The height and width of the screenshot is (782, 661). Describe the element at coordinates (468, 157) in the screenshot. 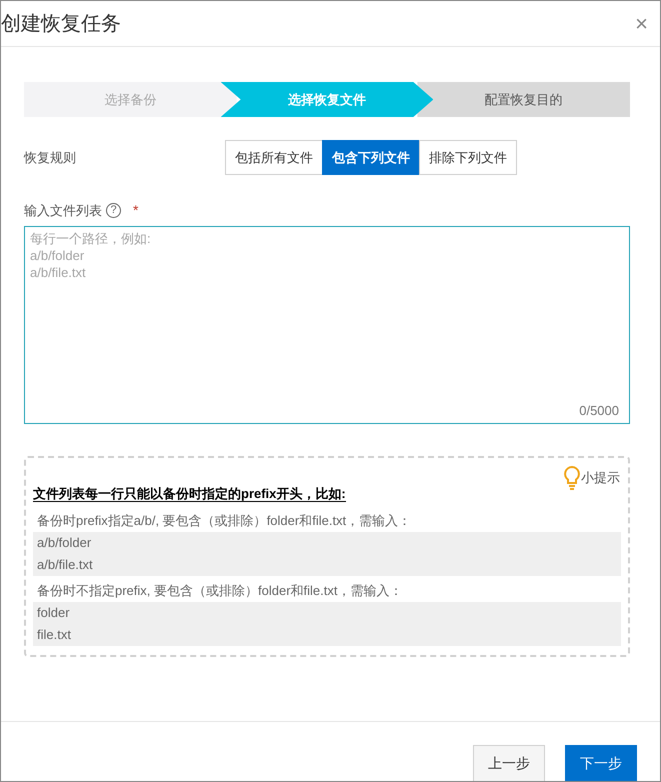

I see `segment-option: 排除下列文件` at that location.